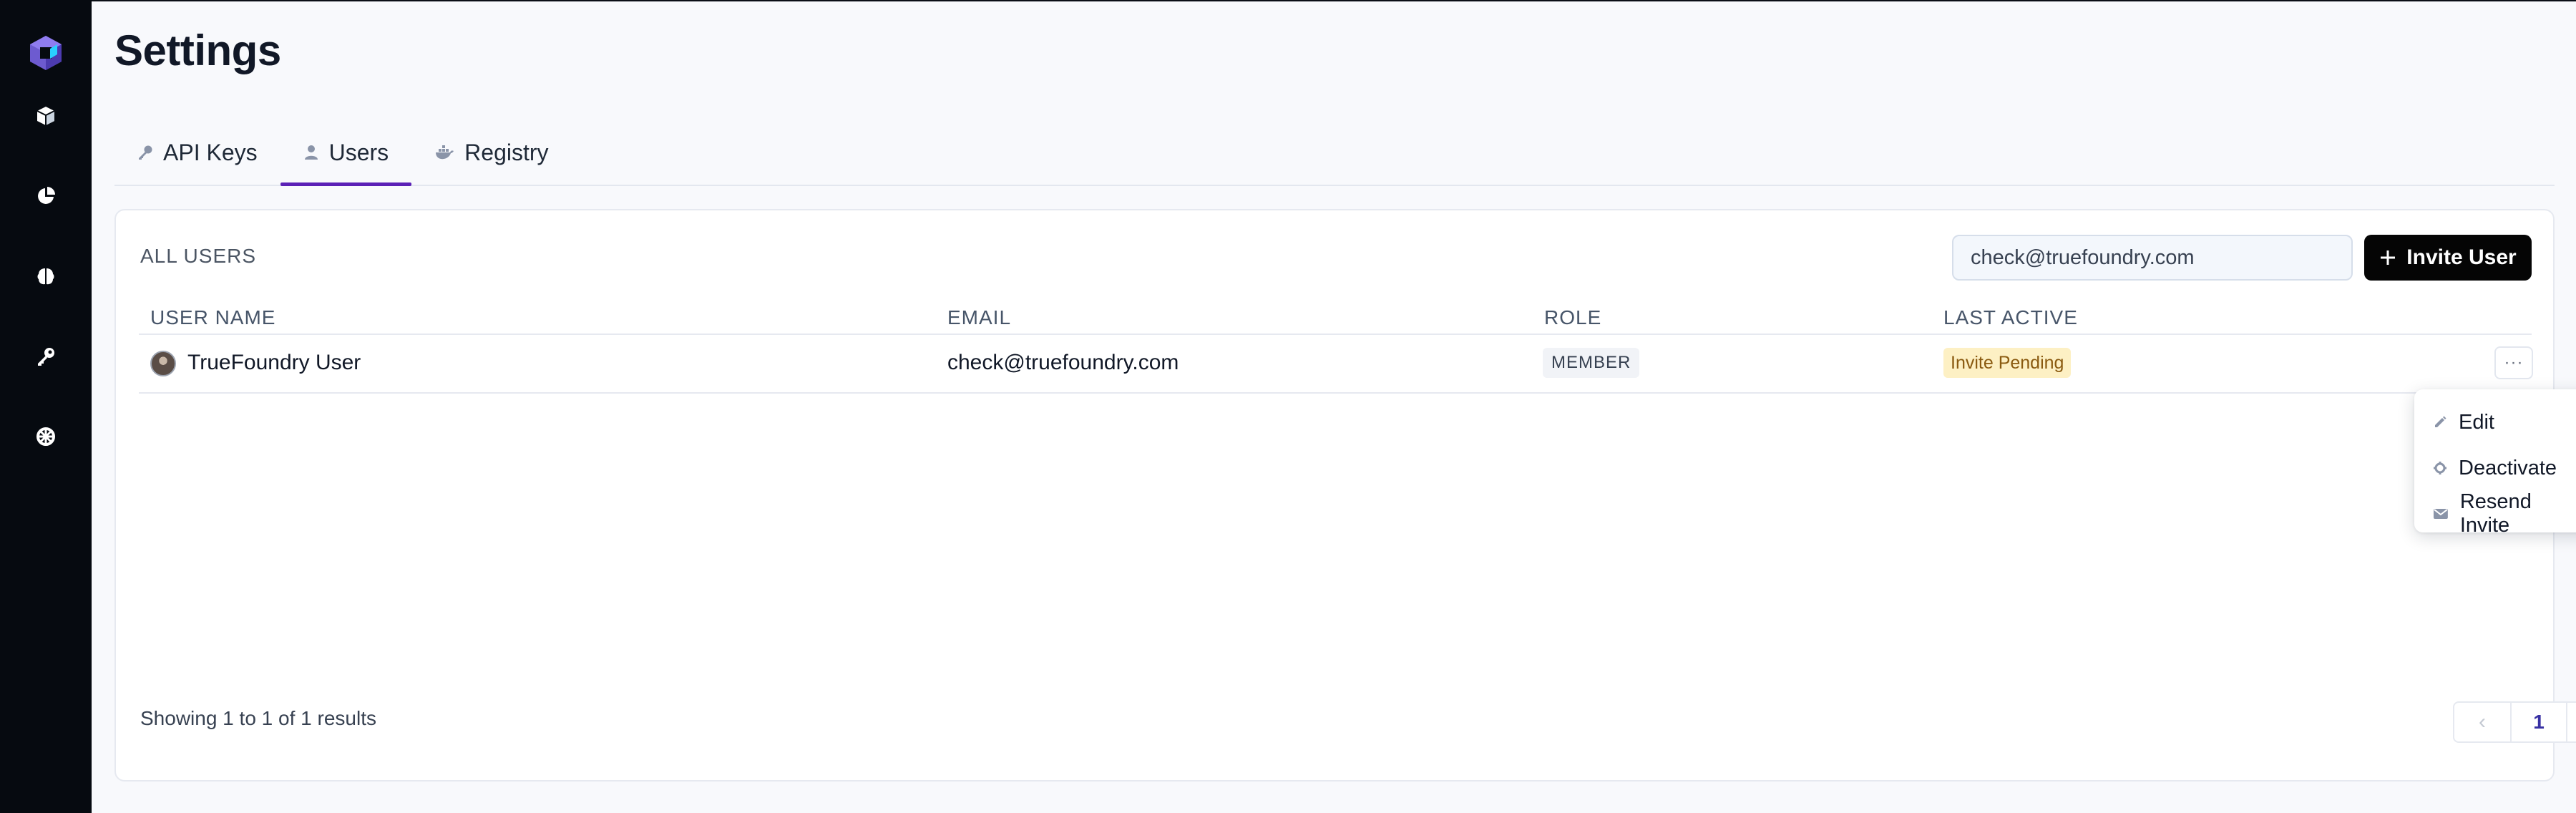 The height and width of the screenshot is (813, 2576). I want to click on page-title: Settings, so click(197, 50).